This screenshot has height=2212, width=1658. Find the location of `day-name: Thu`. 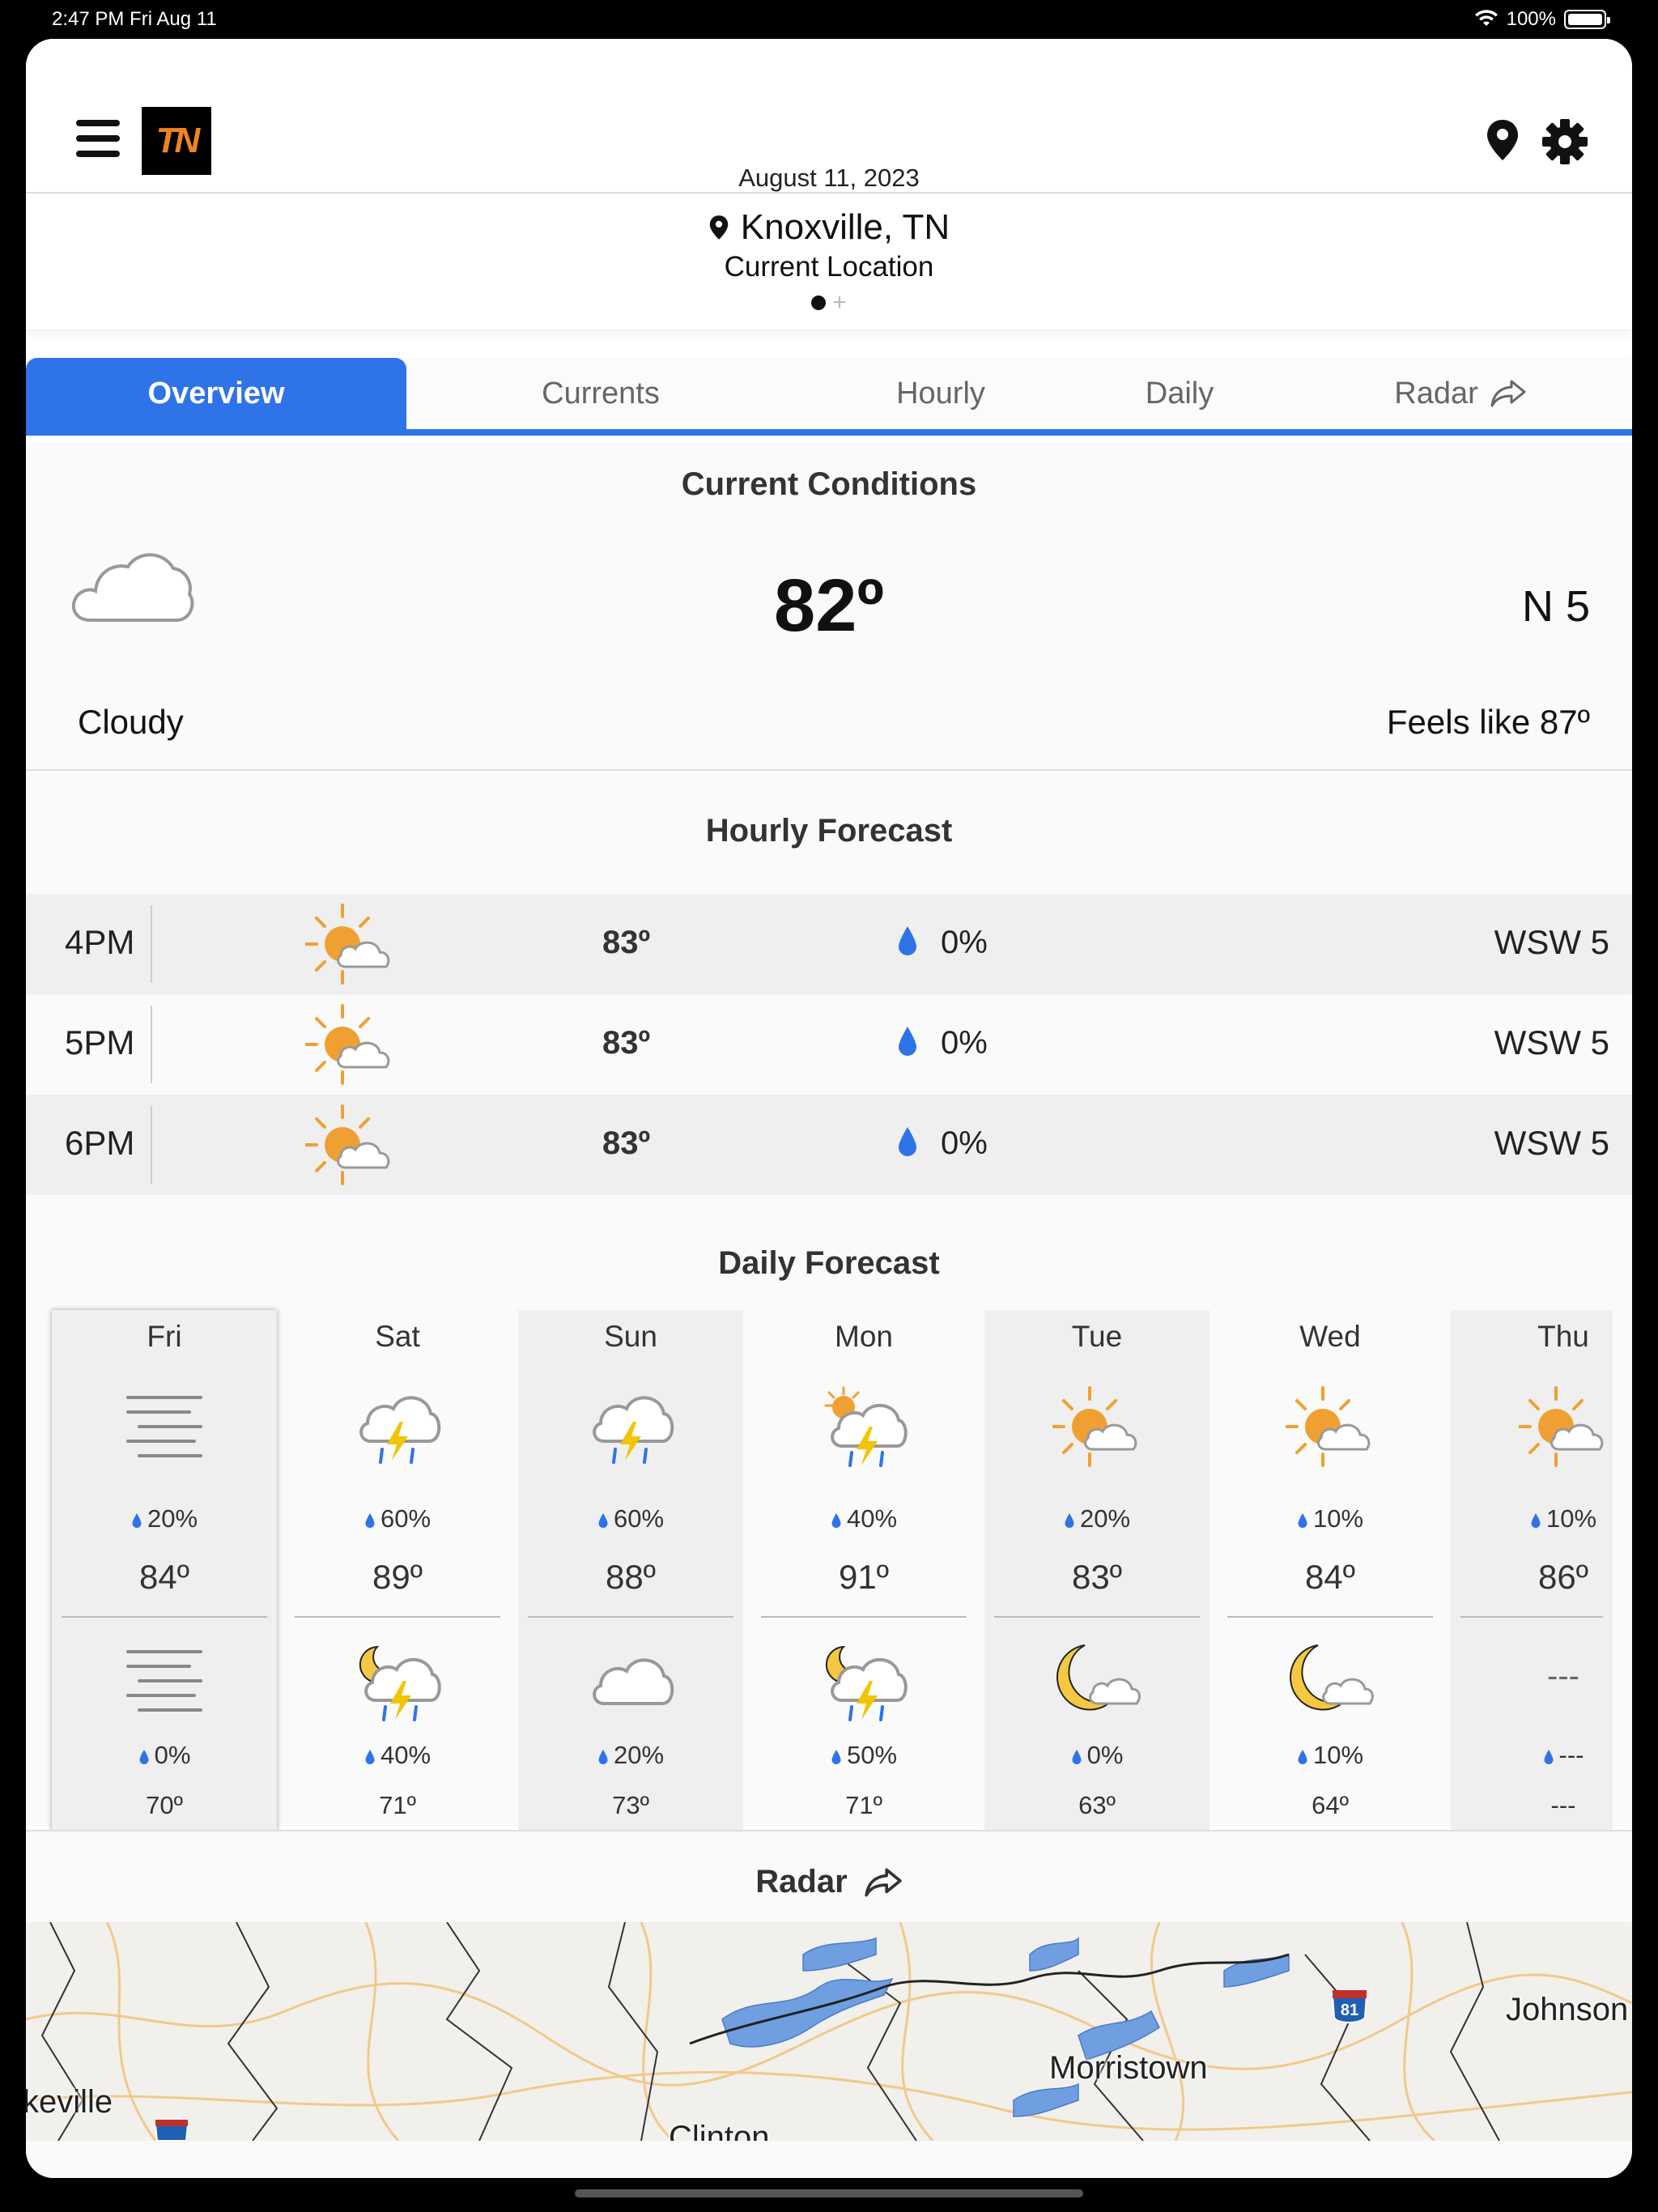

day-name: Thu is located at coordinates (1563, 1337).